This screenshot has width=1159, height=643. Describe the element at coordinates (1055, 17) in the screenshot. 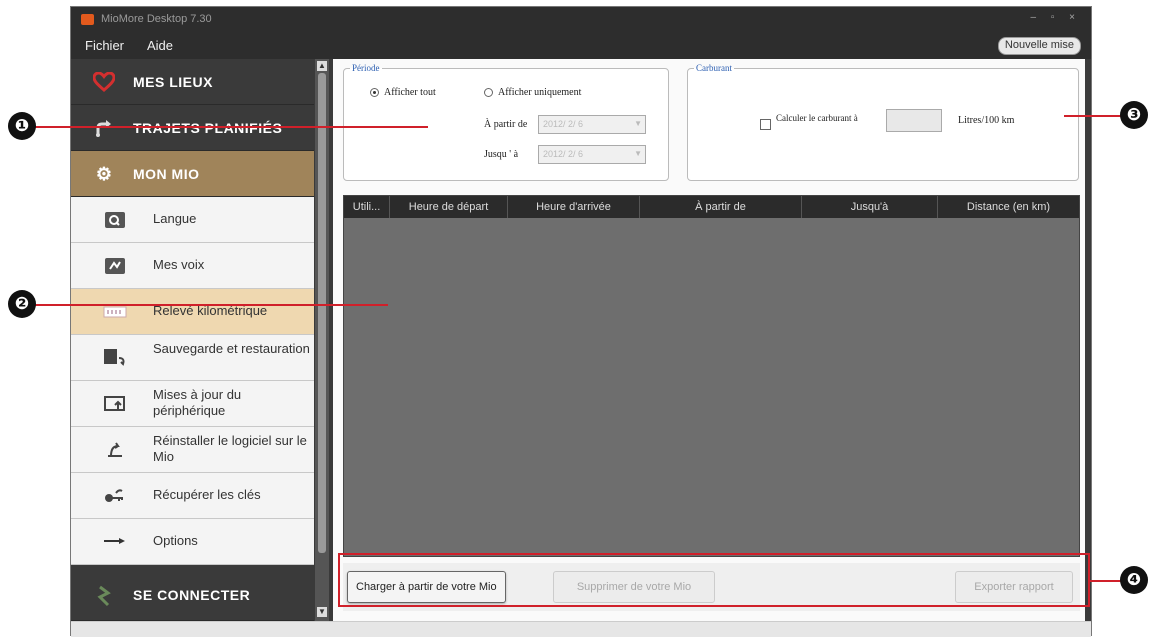

I see `window-controls: – ▫ ×` at that location.